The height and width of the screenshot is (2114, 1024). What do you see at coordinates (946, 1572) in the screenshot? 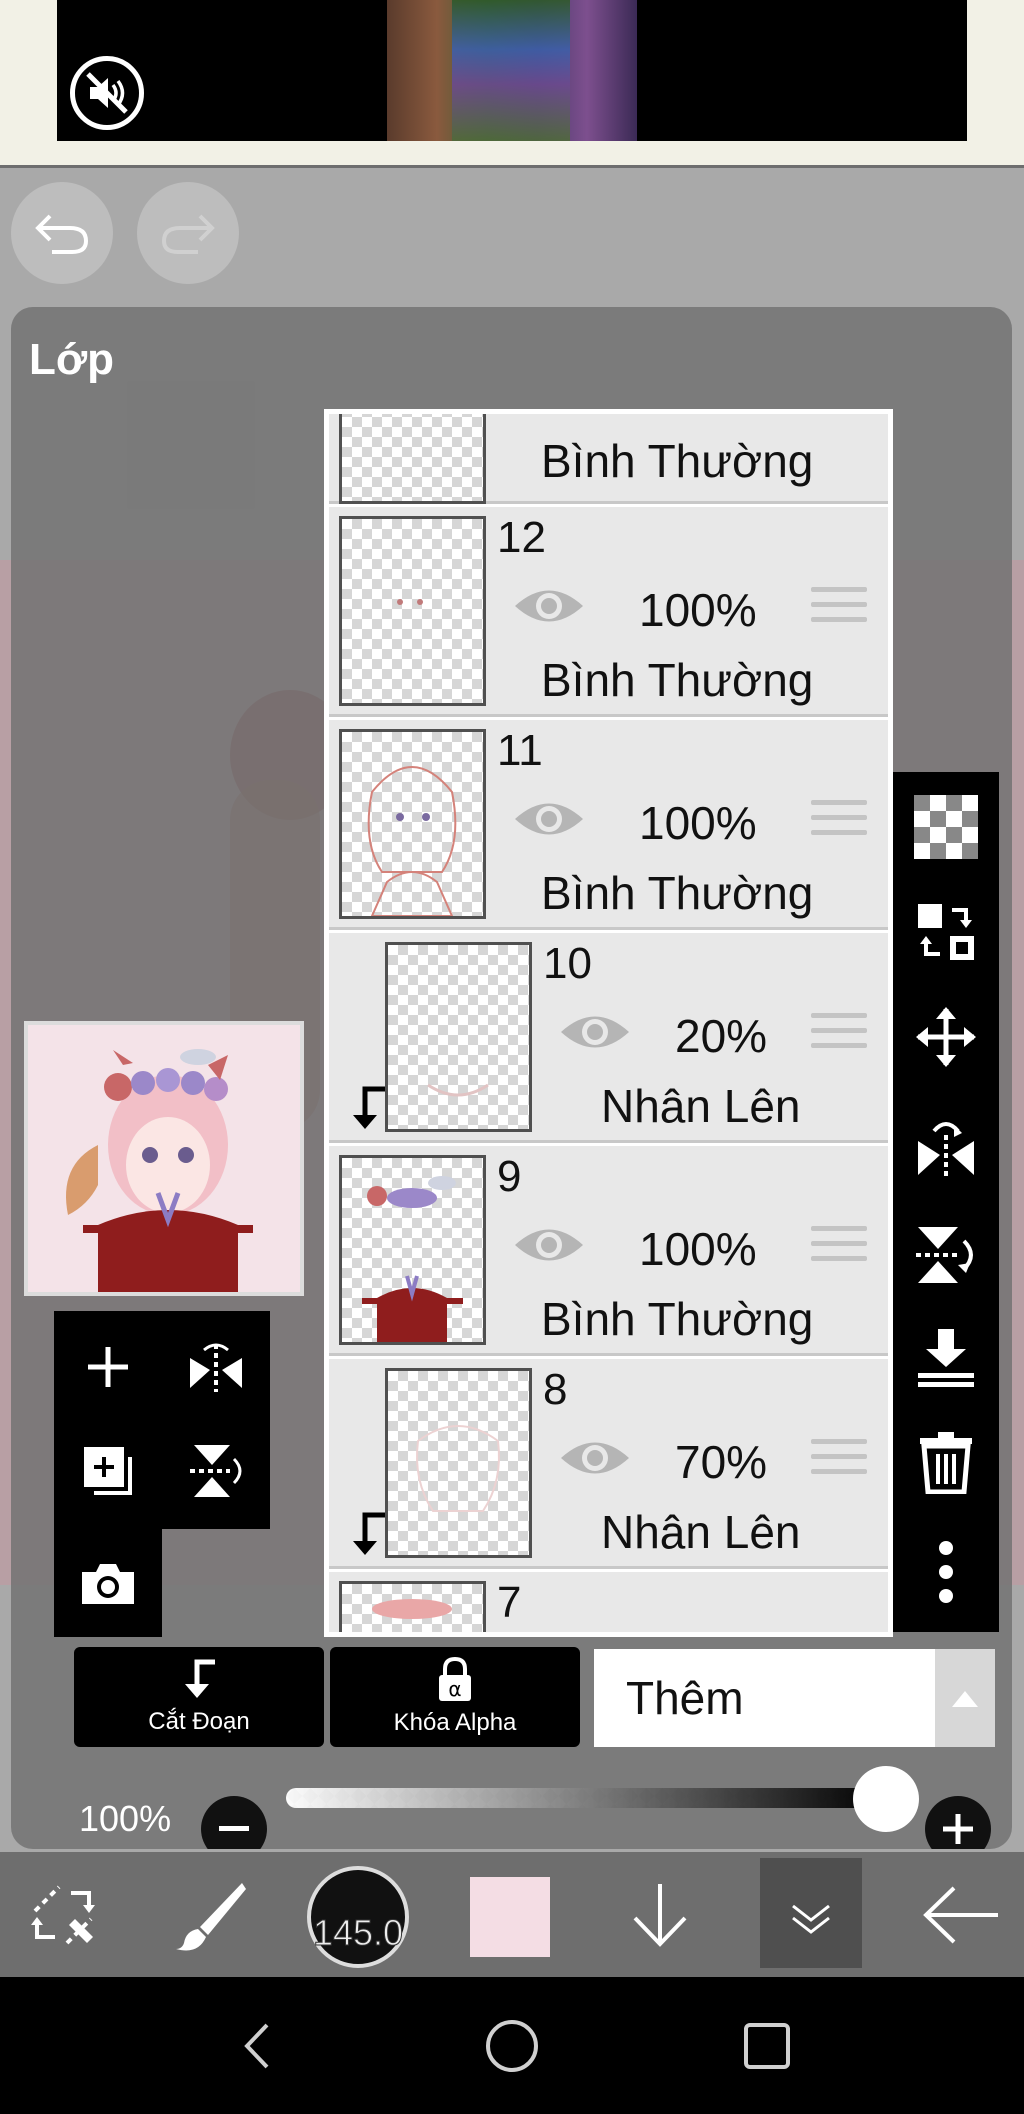
I see `more-options-button` at bounding box center [946, 1572].